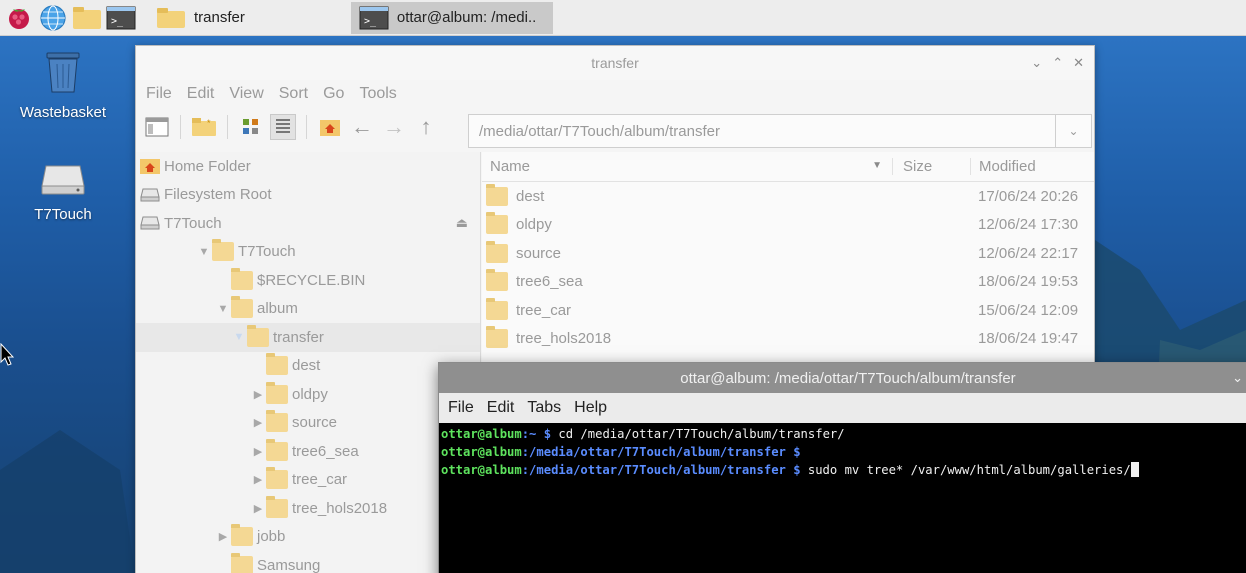 This screenshot has height=573, width=1246. What do you see at coordinates (536, 434) in the screenshot?
I see `prompt-path: :~ $` at bounding box center [536, 434].